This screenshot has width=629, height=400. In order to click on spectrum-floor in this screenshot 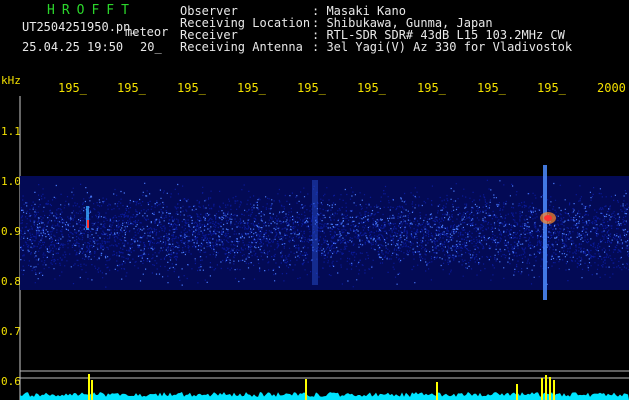, I will do `click(324, 396)`.